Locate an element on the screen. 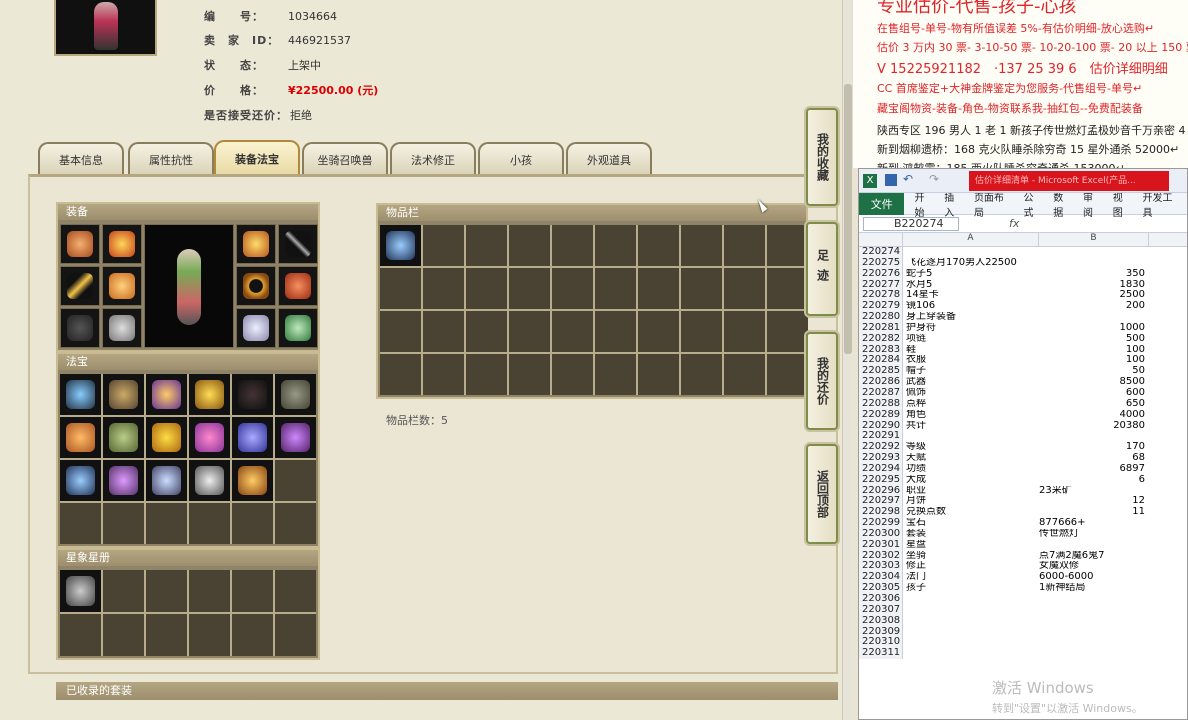 This screenshot has height=720, width=1188. excel-cell-a: 身上穿装备 is located at coordinates (971, 317).